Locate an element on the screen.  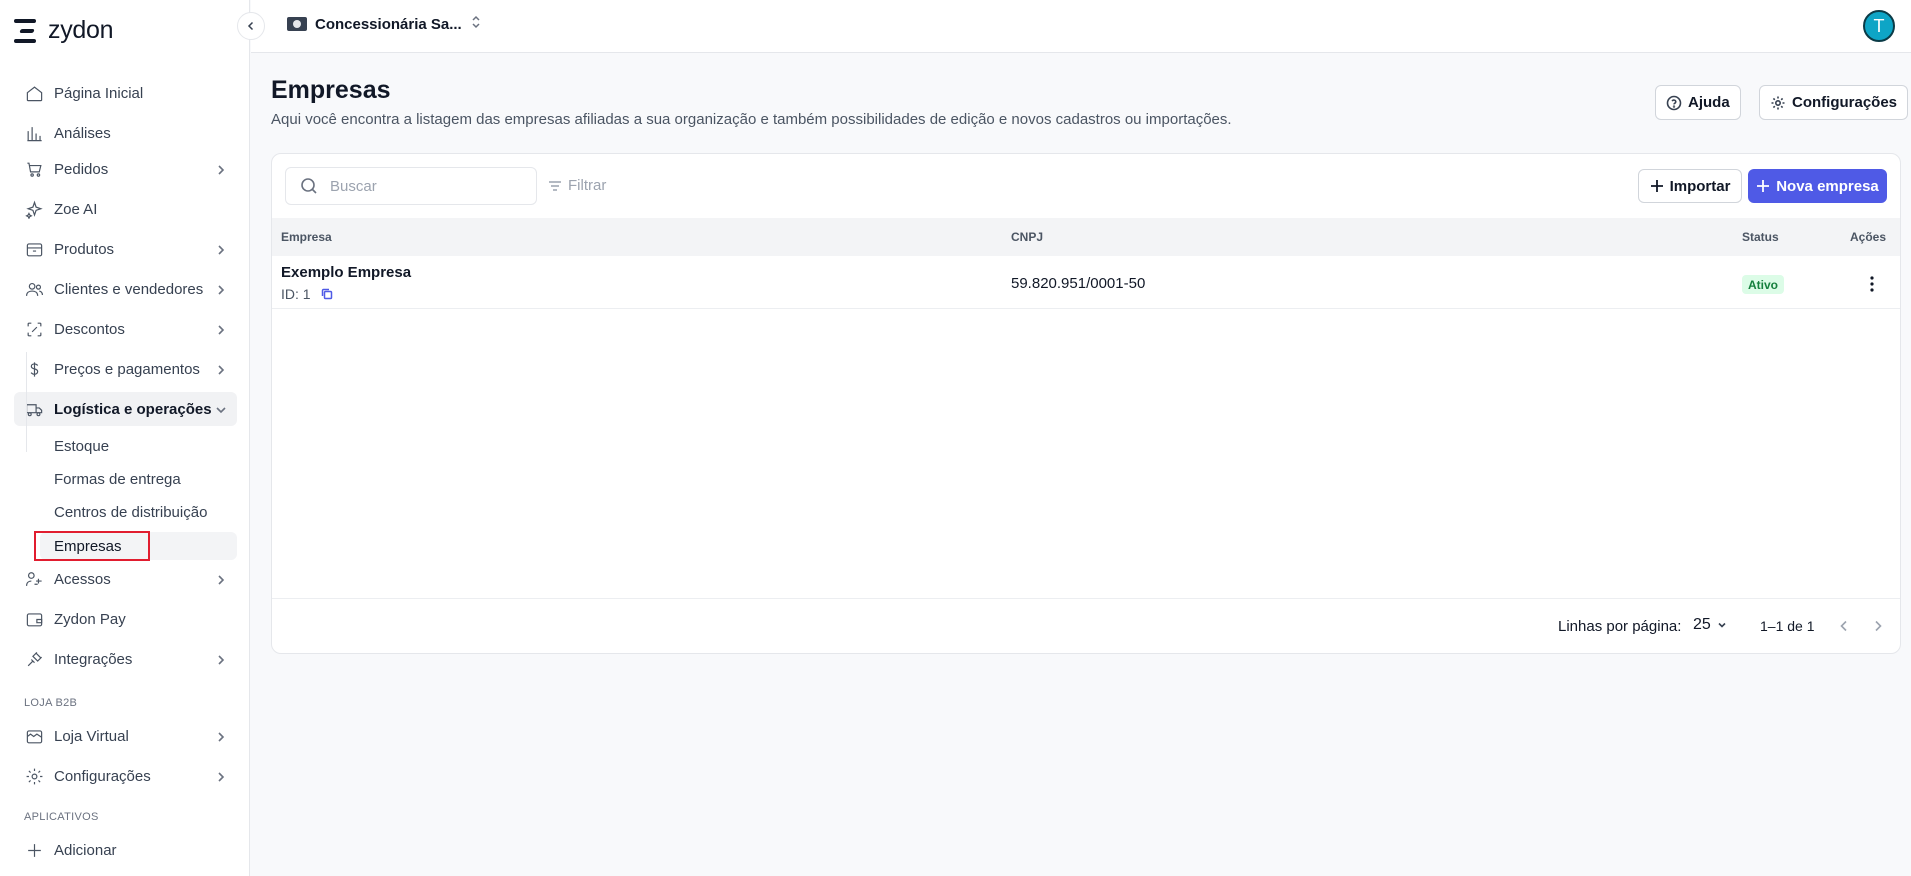
key-user-icon is located at coordinates (34, 579).